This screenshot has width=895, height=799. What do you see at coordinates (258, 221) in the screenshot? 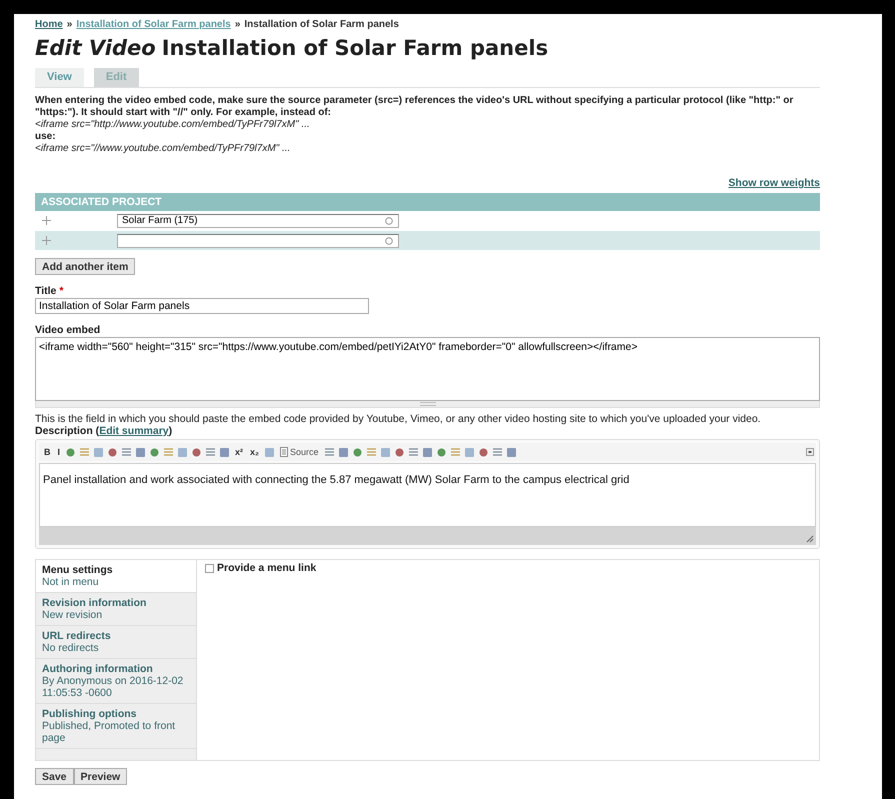
I see `autocomplete-field: Solar Farm (175)` at bounding box center [258, 221].